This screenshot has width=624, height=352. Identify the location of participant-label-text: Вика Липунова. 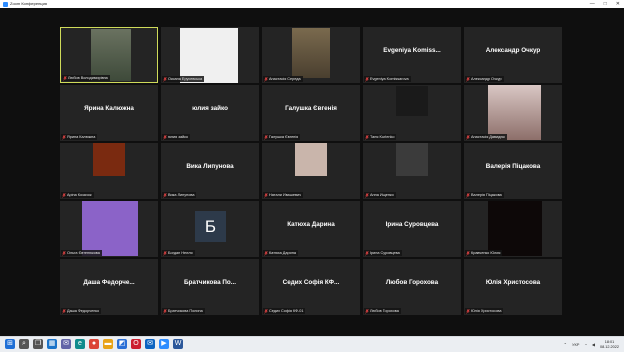
(181, 195).